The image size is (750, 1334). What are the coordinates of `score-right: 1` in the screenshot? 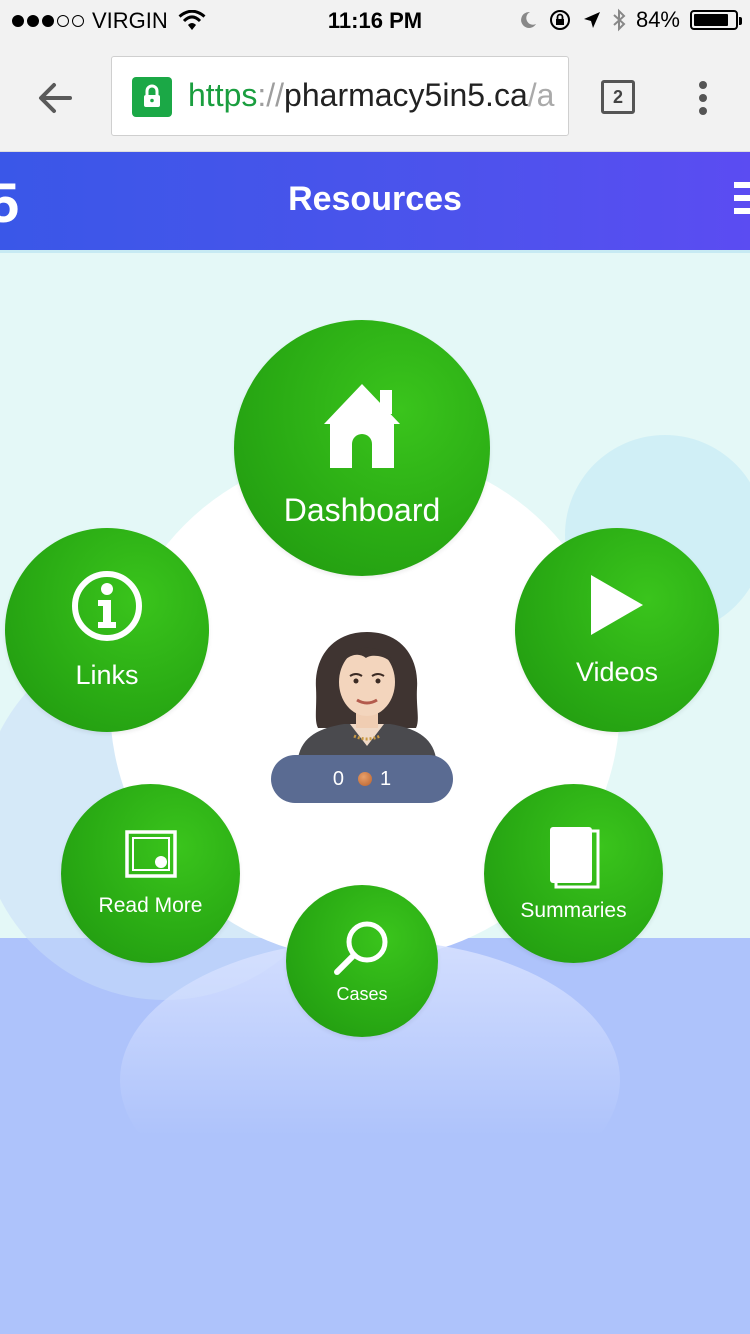 It's located at (386, 778).